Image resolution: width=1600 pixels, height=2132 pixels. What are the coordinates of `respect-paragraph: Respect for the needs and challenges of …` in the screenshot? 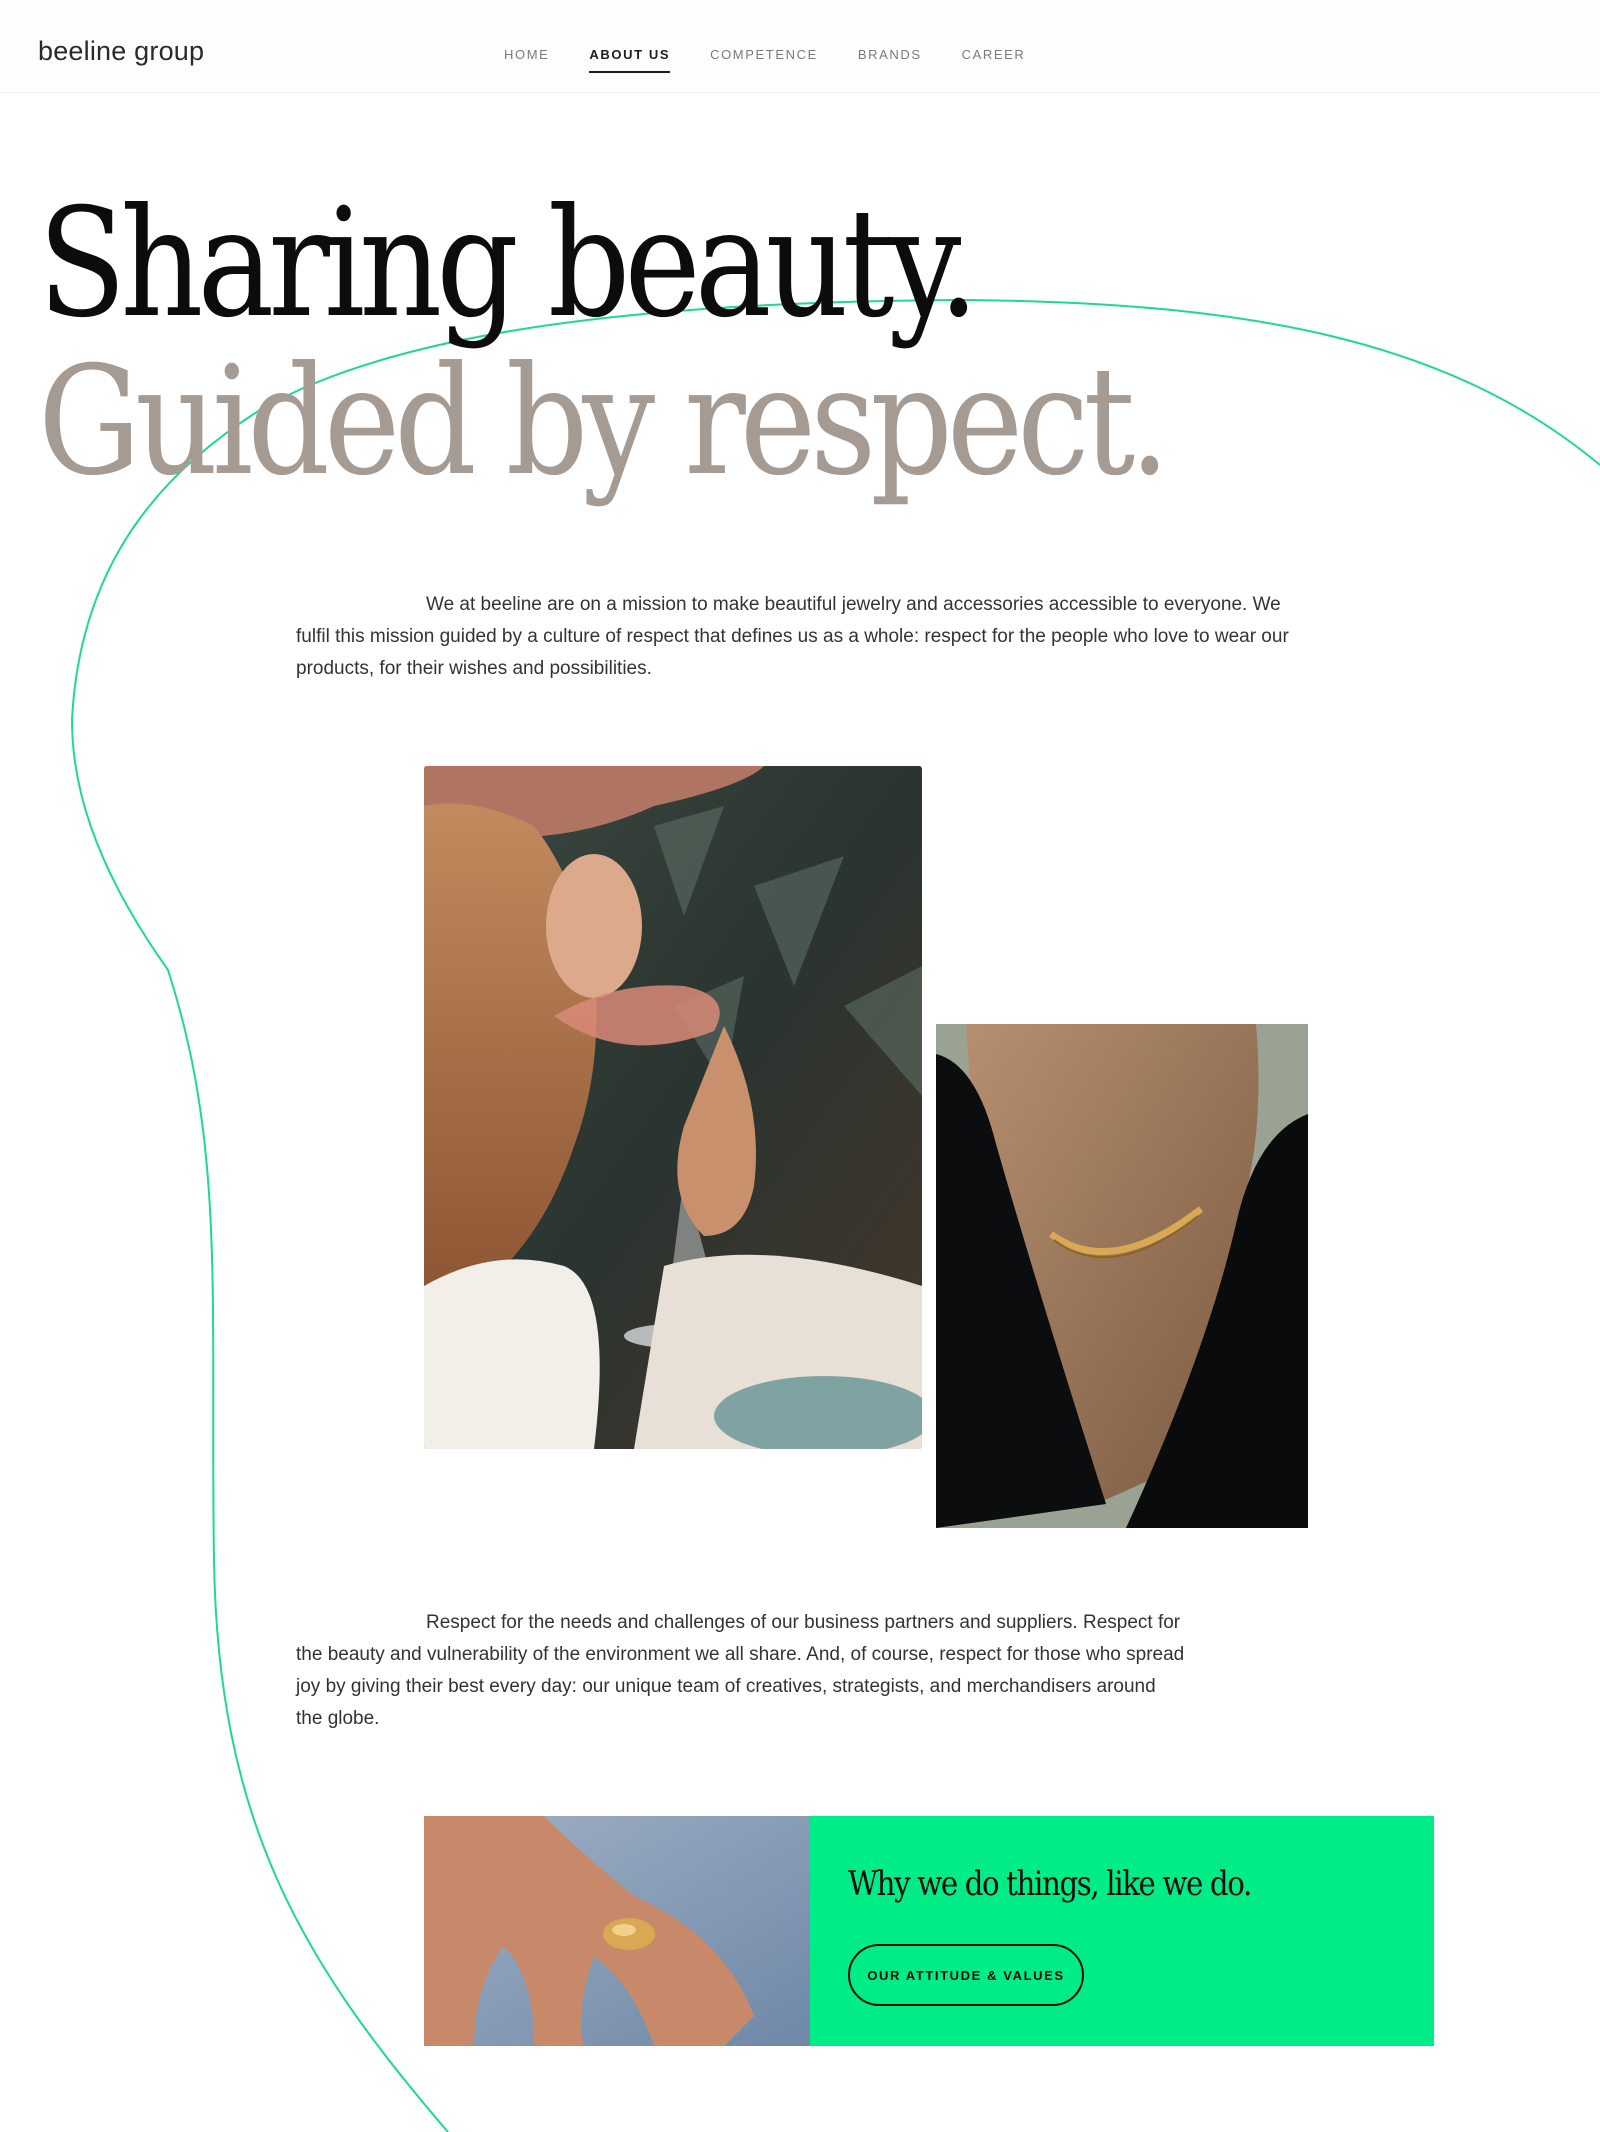 It's located at (741, 1671).